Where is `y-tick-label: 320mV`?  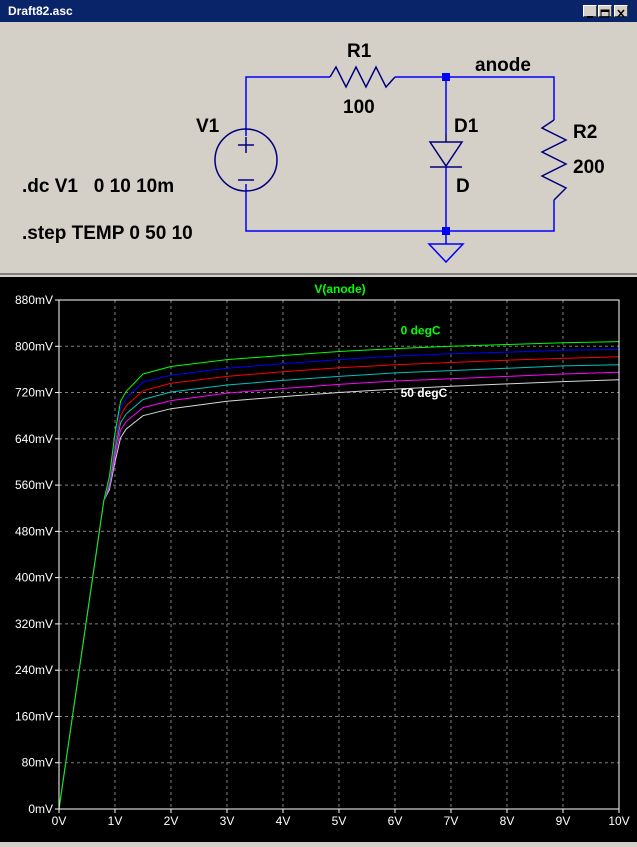
y-tick-label: 320mV is located at coordinates (34, 624).